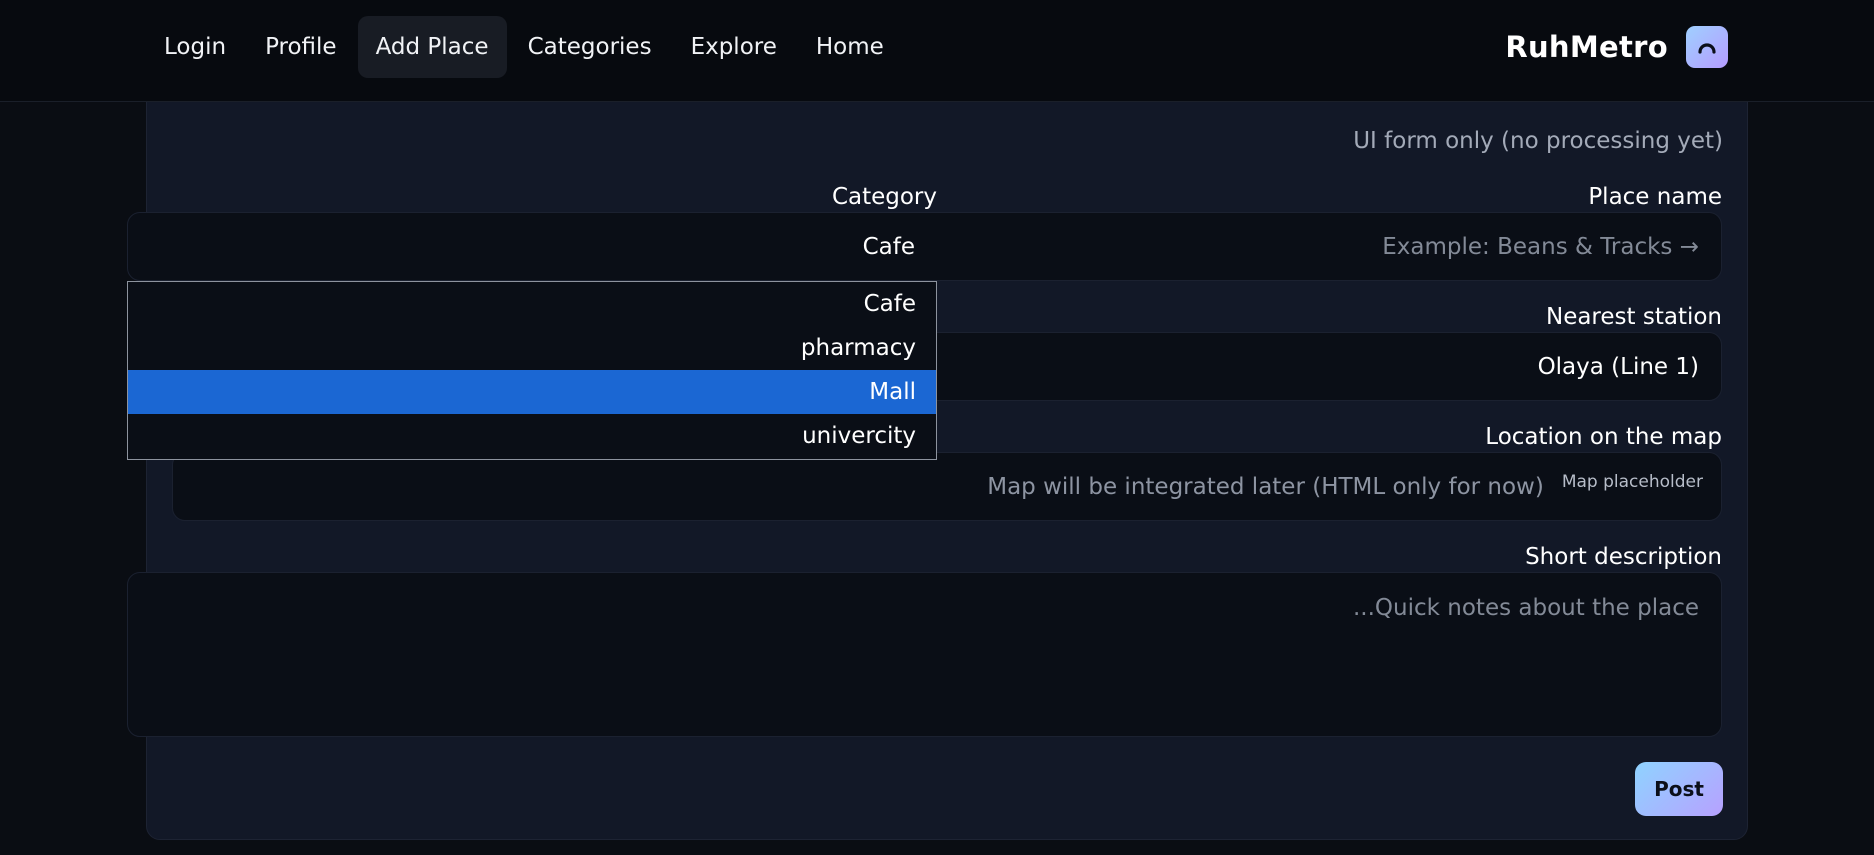  Describe the element at coordinates (195, 47) in the screenshot. I see `nav-login: Login` at that location.